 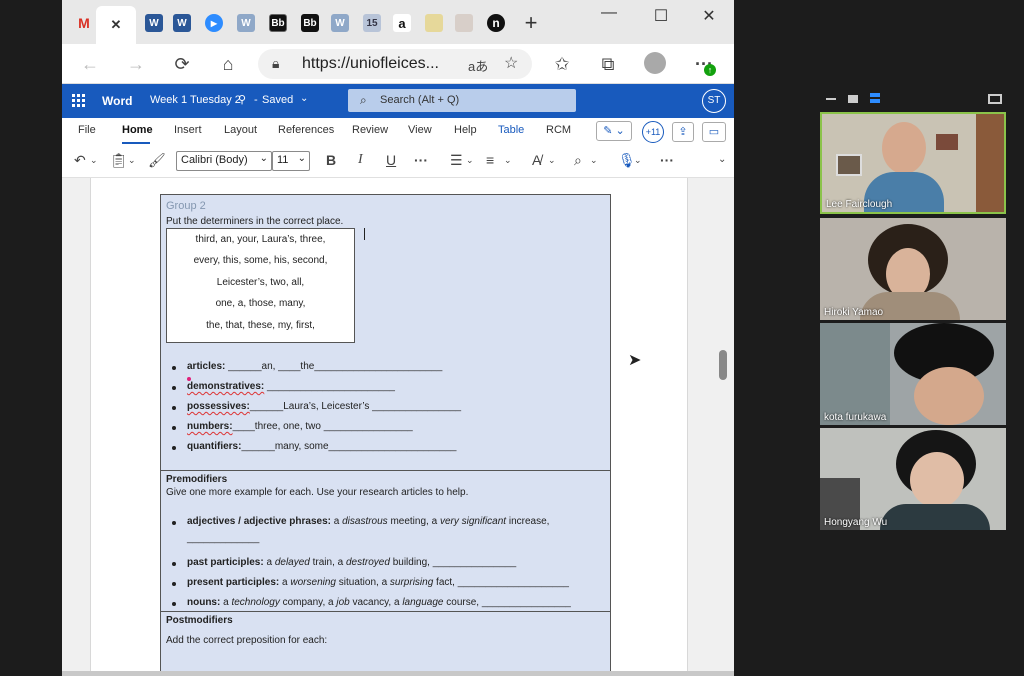 I want to click on close-icon: ✕, so click(x=116, y=25).